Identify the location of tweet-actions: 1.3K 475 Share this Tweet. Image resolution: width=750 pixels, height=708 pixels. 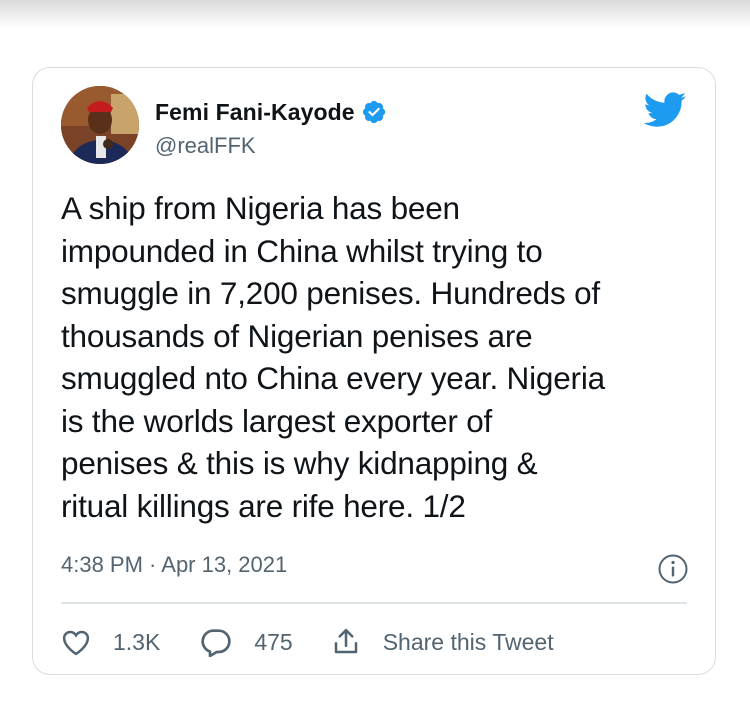
(307, 642).